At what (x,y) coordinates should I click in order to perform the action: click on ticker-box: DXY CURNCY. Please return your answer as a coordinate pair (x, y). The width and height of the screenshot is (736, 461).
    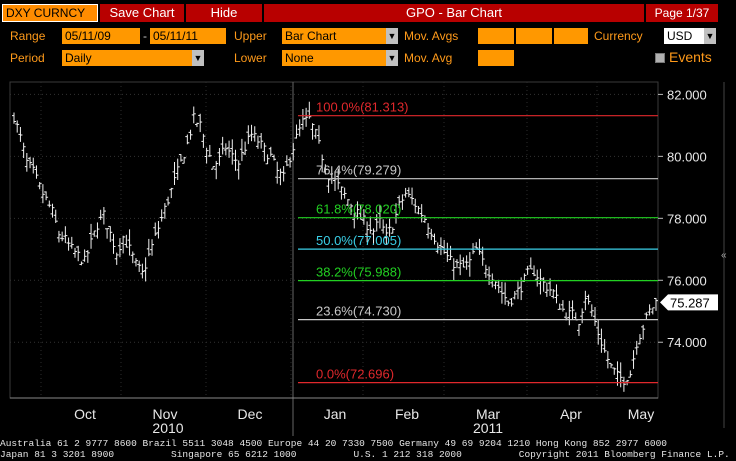
    Looking at the image, I should click on (50, 13).